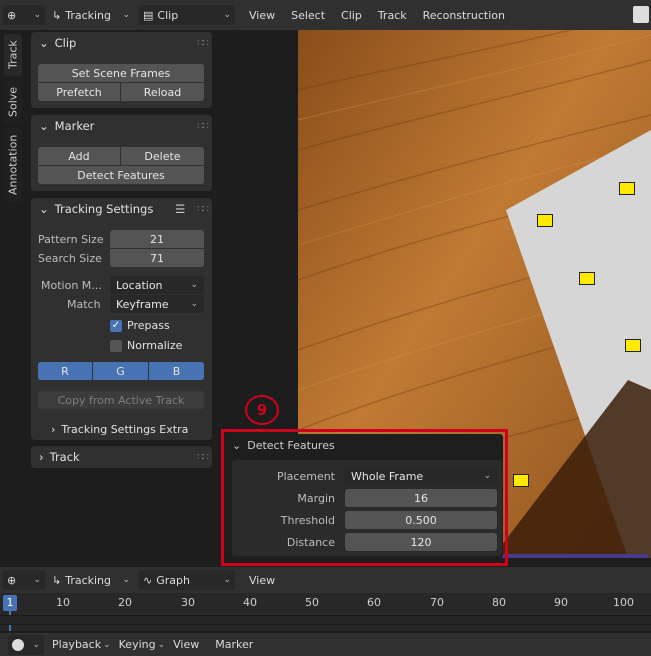 This screenshot has width=651, height=656. What do you see at coordinates (316, 498) in the screenshot?
I see `margin-label: Margin` at bounding box center [316, 498].